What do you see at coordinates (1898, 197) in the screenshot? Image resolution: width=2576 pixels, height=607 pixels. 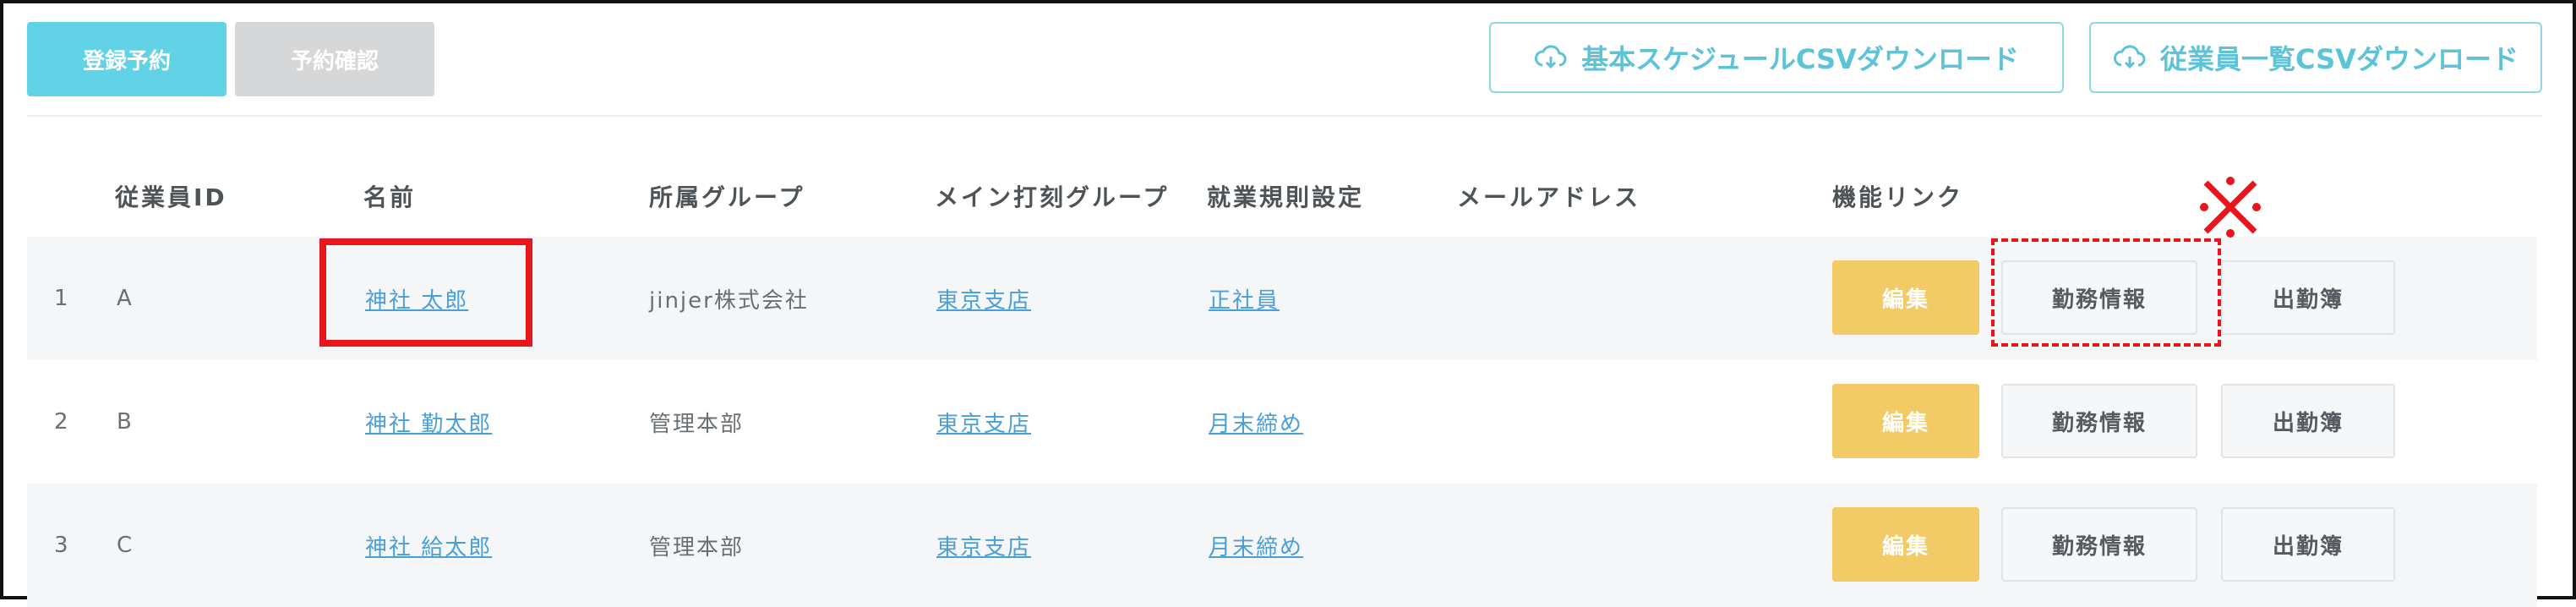 I see `header-function-links: 機能リンク` at bounding box center [1898, 197].